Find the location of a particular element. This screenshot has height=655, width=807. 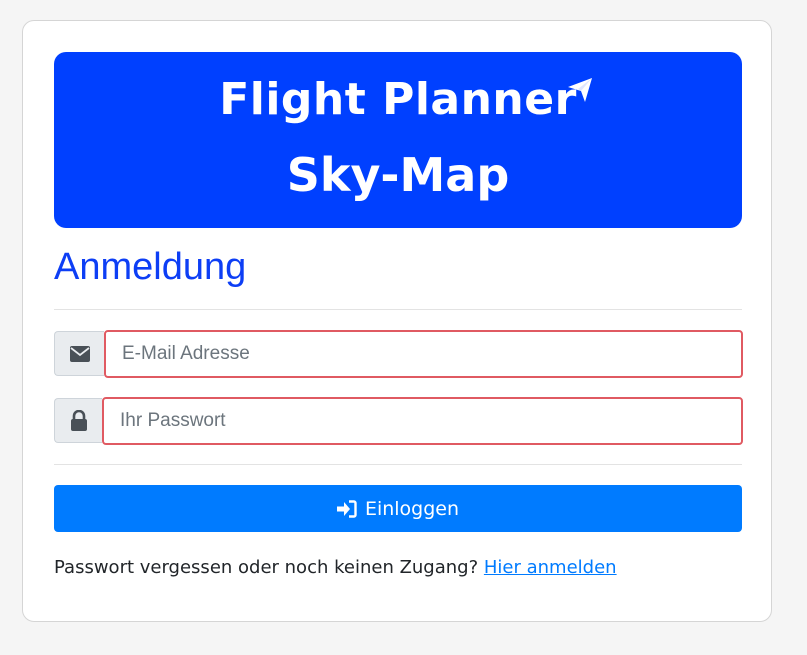

app-subtitle: Sky-Map is located at coordinates (398, 175).